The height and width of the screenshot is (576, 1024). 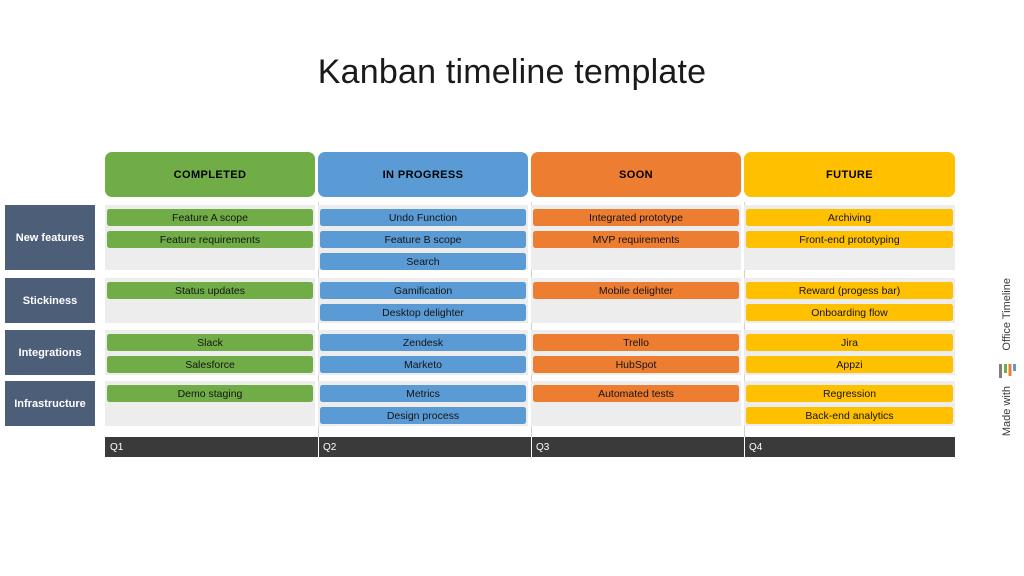 I want to click on axis-quarter-label: Q2, so click(x=330, y=447).